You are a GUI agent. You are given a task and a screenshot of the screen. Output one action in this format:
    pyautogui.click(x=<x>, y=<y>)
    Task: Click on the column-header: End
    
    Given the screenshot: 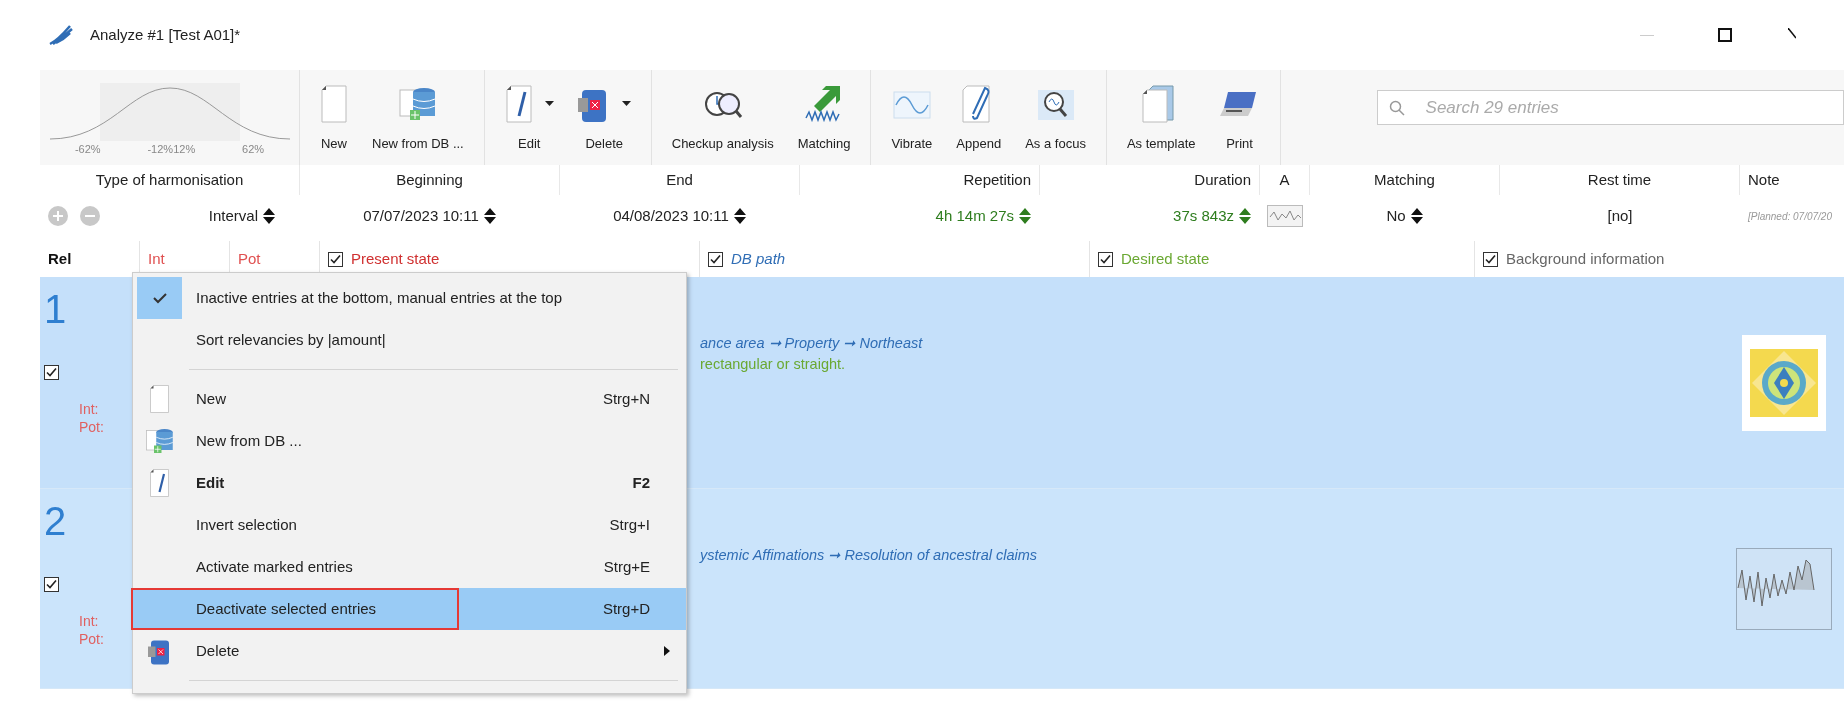 What is the action you would take?
    pyautogui.click(x=679, y=179)
    